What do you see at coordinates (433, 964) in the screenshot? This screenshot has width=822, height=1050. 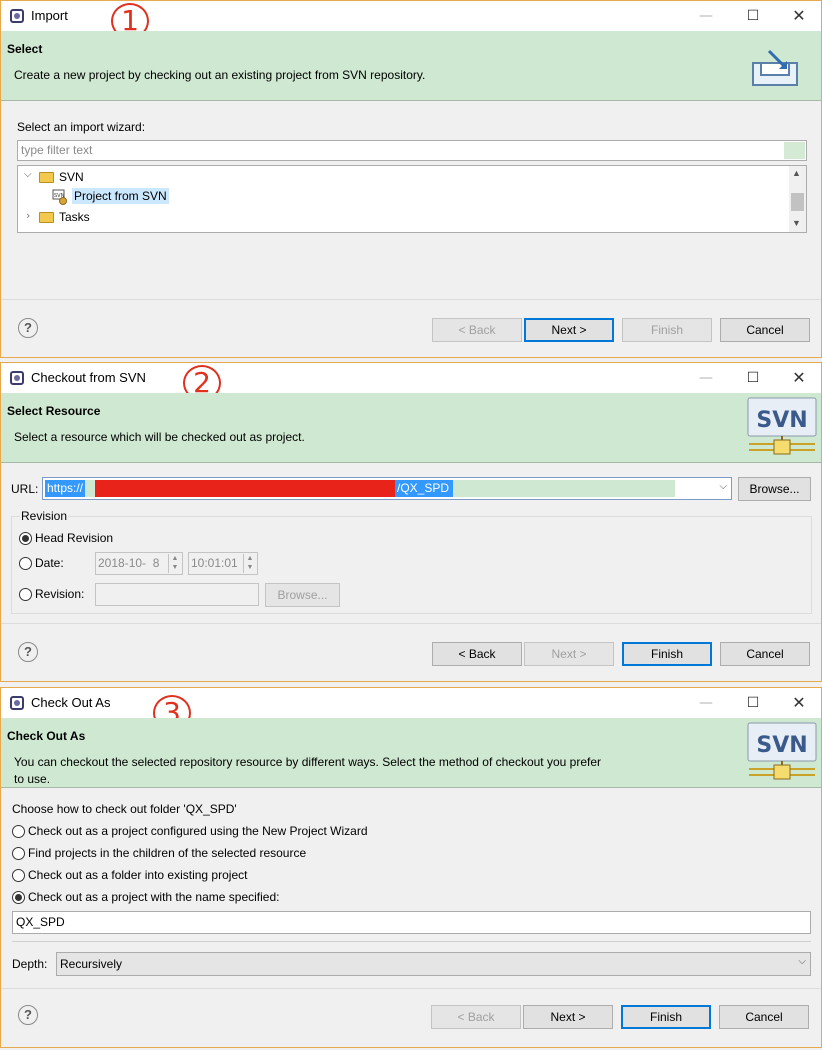 I see `depth-select: Recursively ⌵` at bounding box center [433, 964].